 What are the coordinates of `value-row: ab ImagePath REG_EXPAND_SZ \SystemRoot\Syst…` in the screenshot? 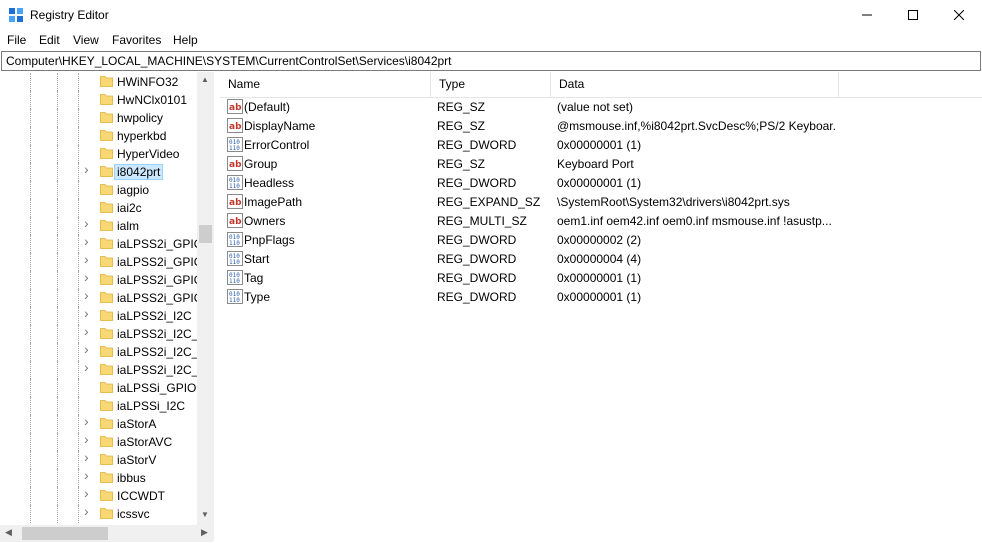 It's located at (601, 201).